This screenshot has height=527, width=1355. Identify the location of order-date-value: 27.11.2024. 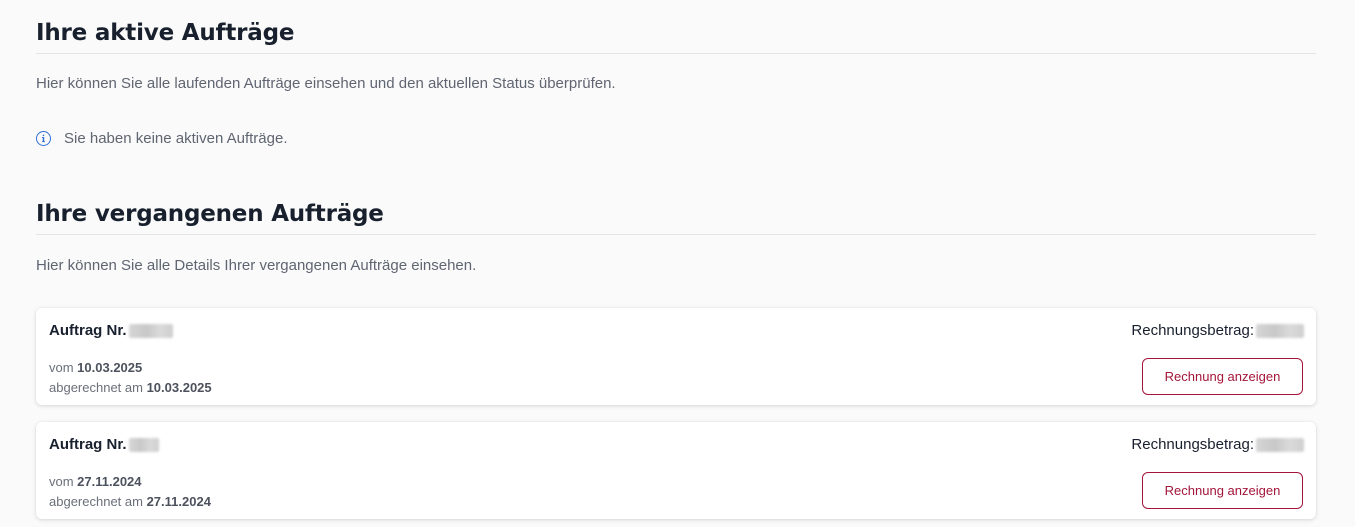
(109, 481).